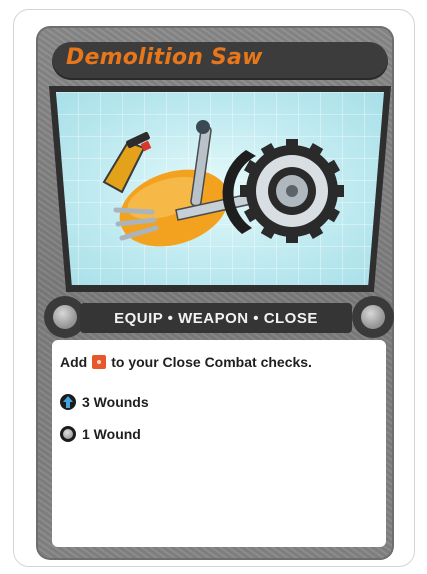 The image size is (427, 574). What do you see at coordinates (373, 317) in the screenshot?
I see `right-corner-circle` at bounding box center [373, 317].